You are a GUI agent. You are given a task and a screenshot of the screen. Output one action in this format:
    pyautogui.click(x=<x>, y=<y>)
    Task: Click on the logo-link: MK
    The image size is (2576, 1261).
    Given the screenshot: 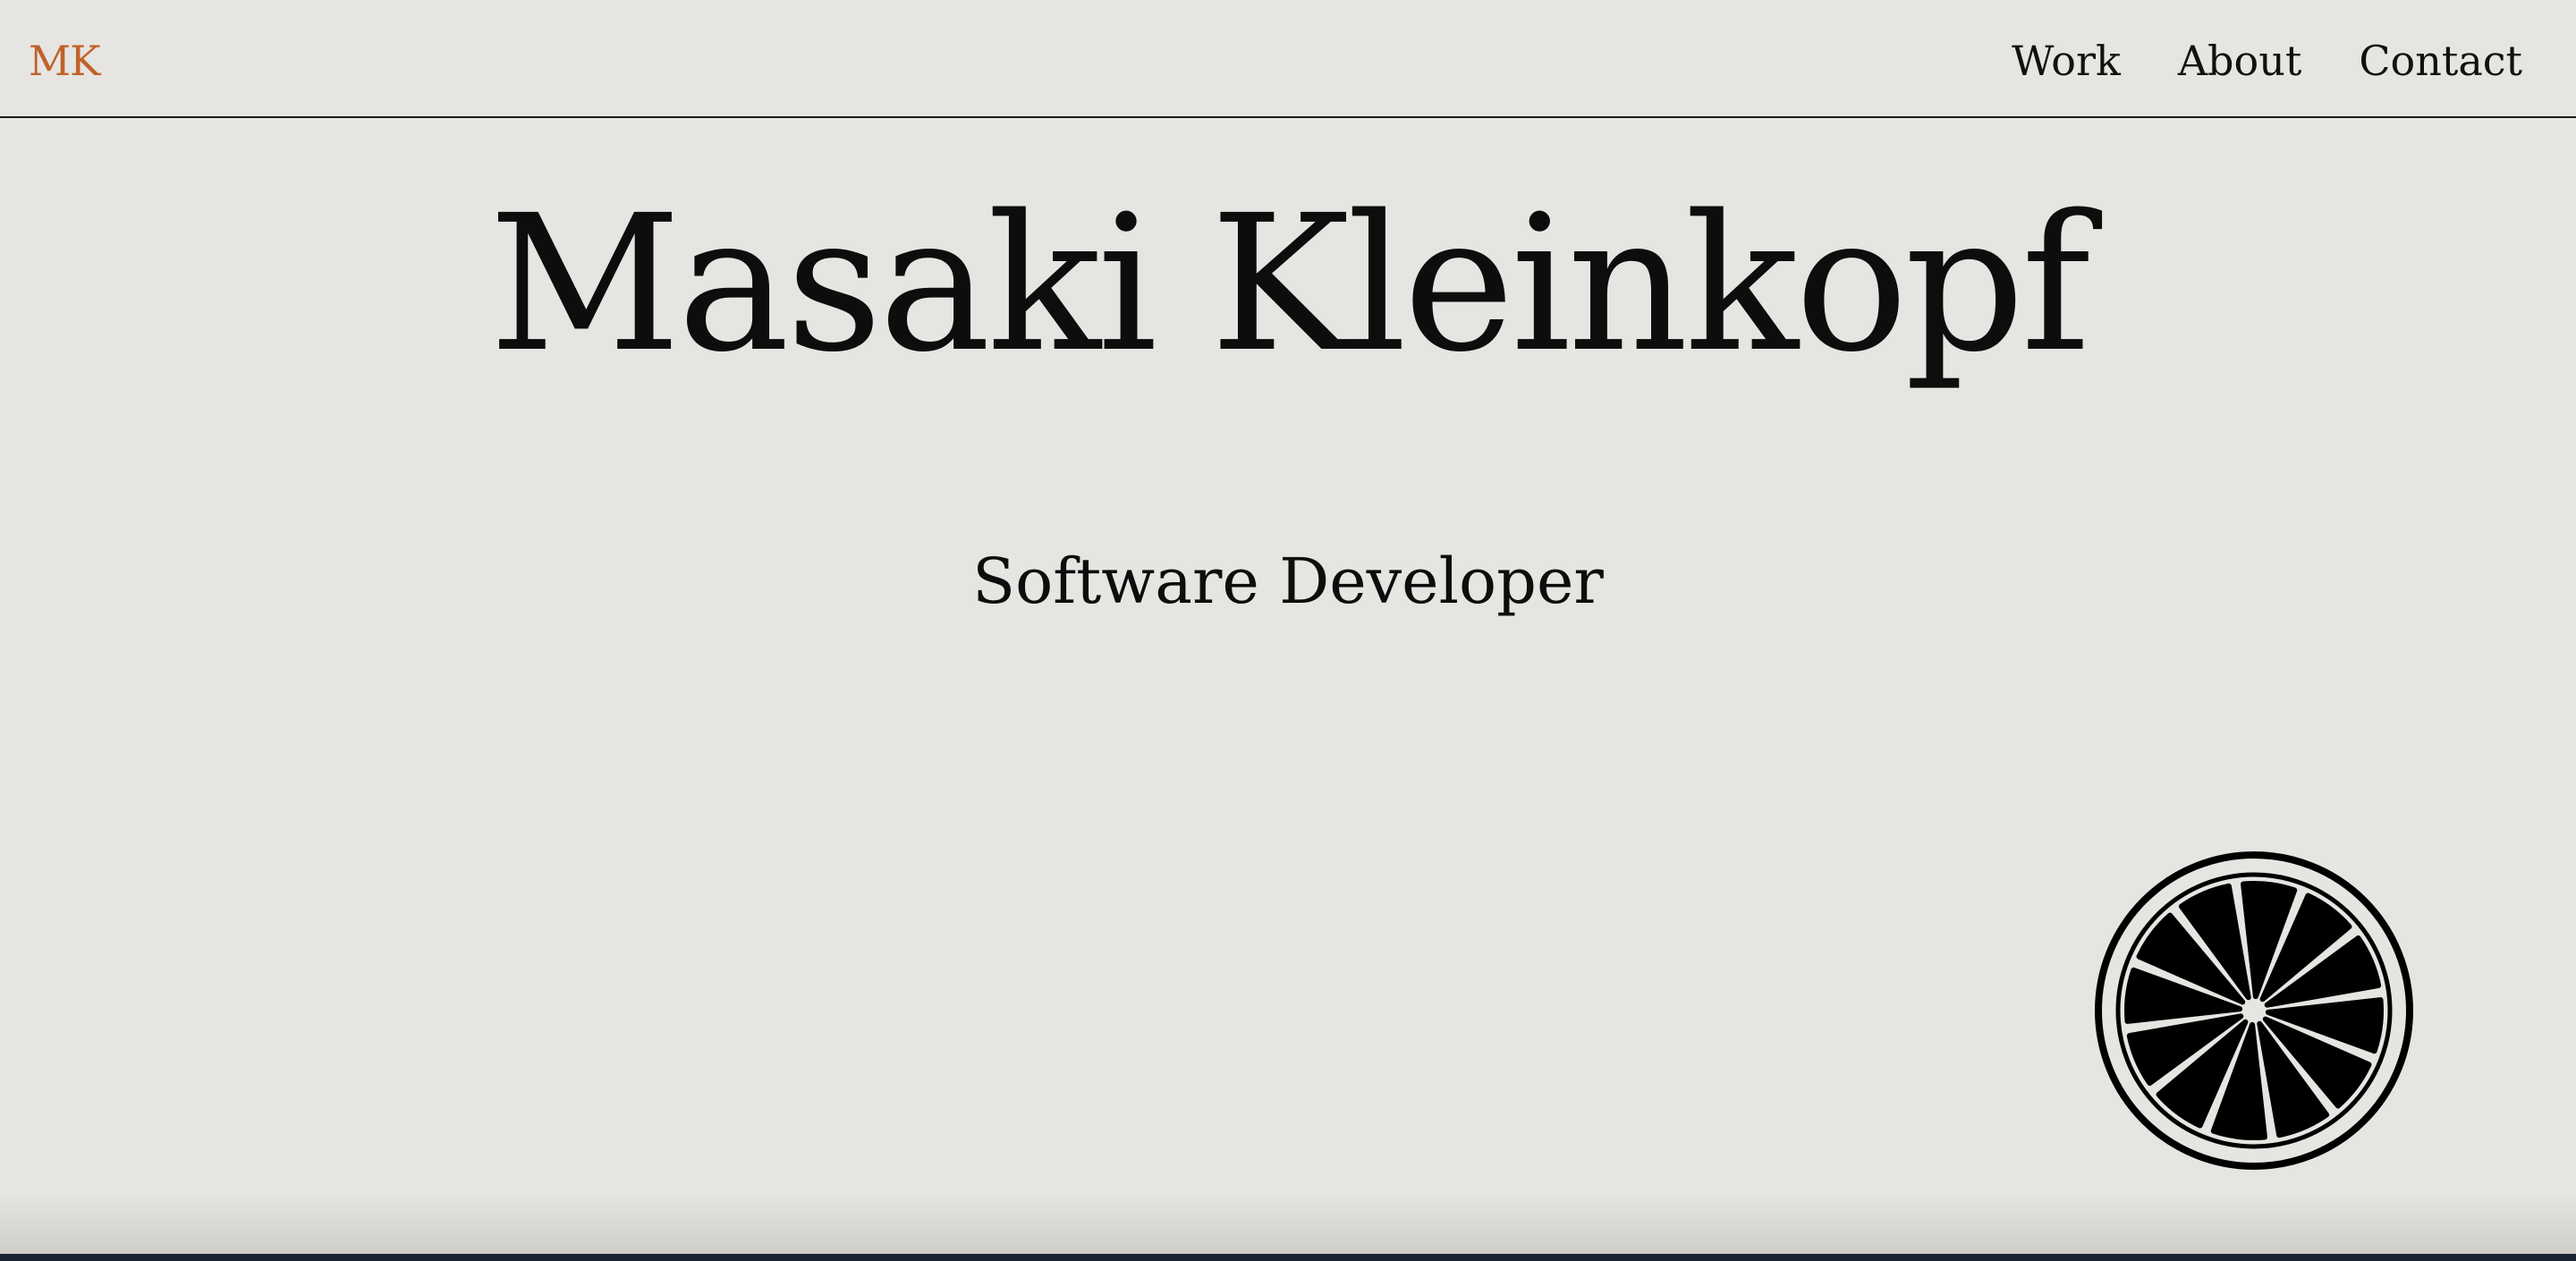 What is the action you would take?
    pyautogui.click(x=64, y=61)
    